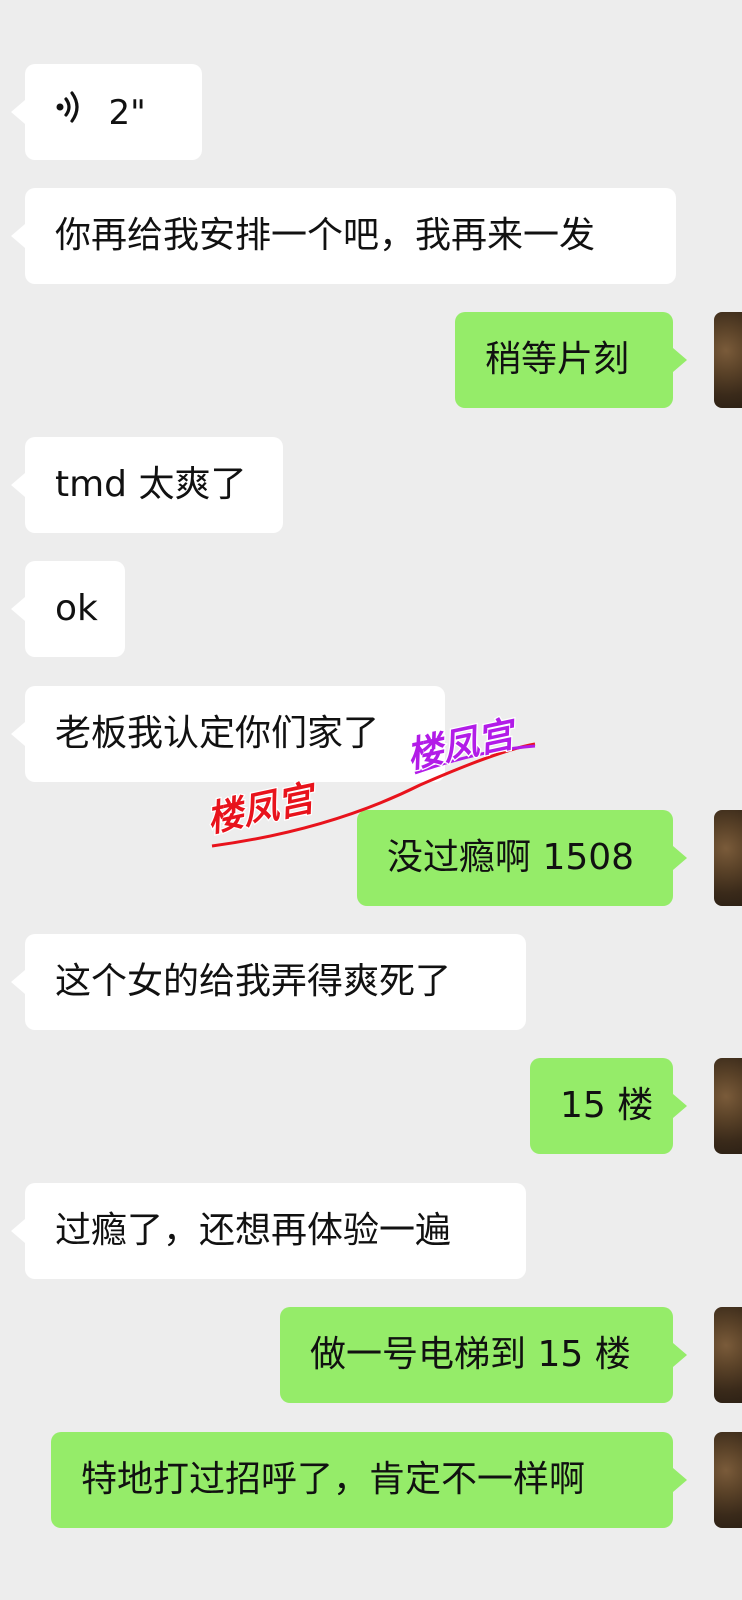 The width and height of the screenshot is (742, 1600). What do you see at coordinates (147, 485) in the screenshot?
I see `incoming-message-bubble: tmd 太爽了` at bounding box center [147, 485].